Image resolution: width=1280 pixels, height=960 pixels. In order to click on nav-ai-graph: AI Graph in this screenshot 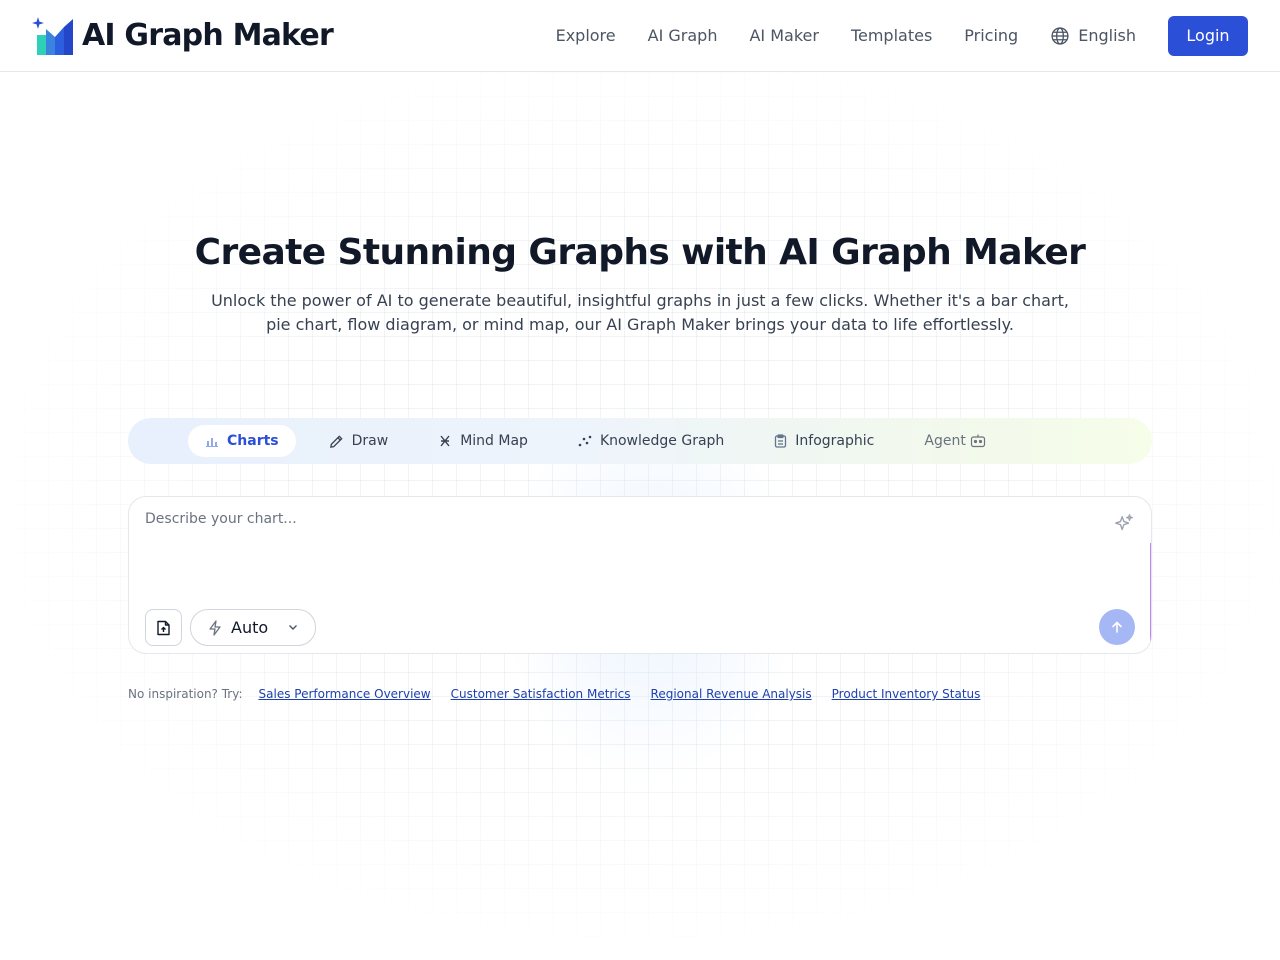, I will do `click(683, 35)`.